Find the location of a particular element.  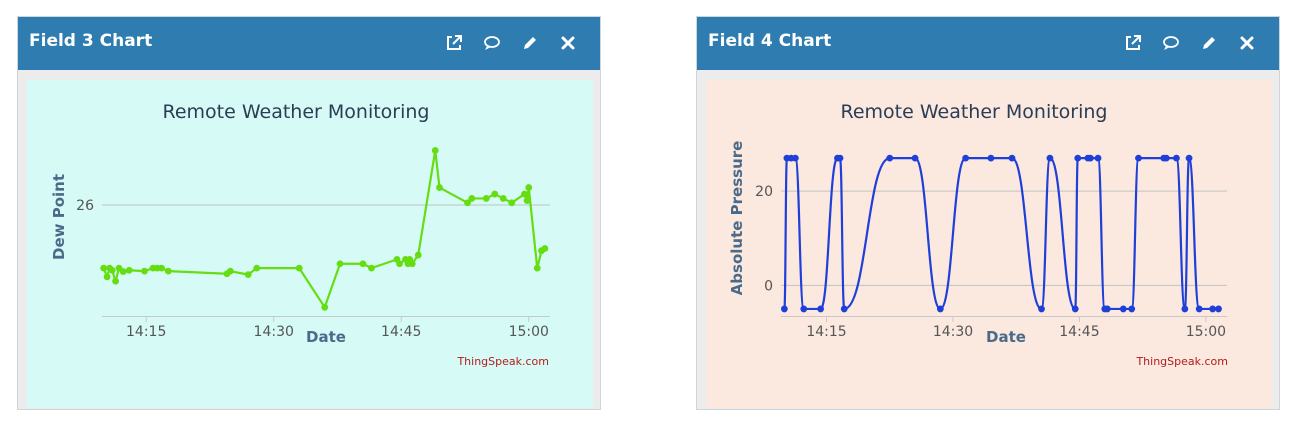

widget-title: Field 3 Chart is located at coordinates (91, 41).